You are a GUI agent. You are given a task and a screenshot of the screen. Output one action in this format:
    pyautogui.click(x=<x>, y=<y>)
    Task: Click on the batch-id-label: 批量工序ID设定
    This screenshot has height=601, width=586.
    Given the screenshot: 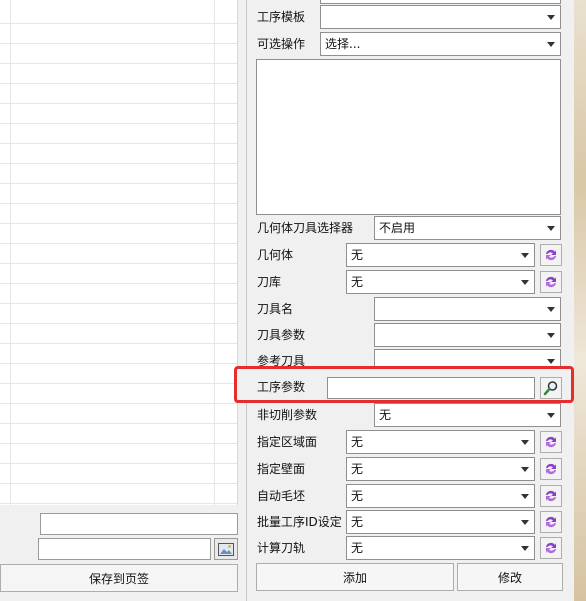 What is the action you would take?
    pyautogui.click(x=299, y=522)
    